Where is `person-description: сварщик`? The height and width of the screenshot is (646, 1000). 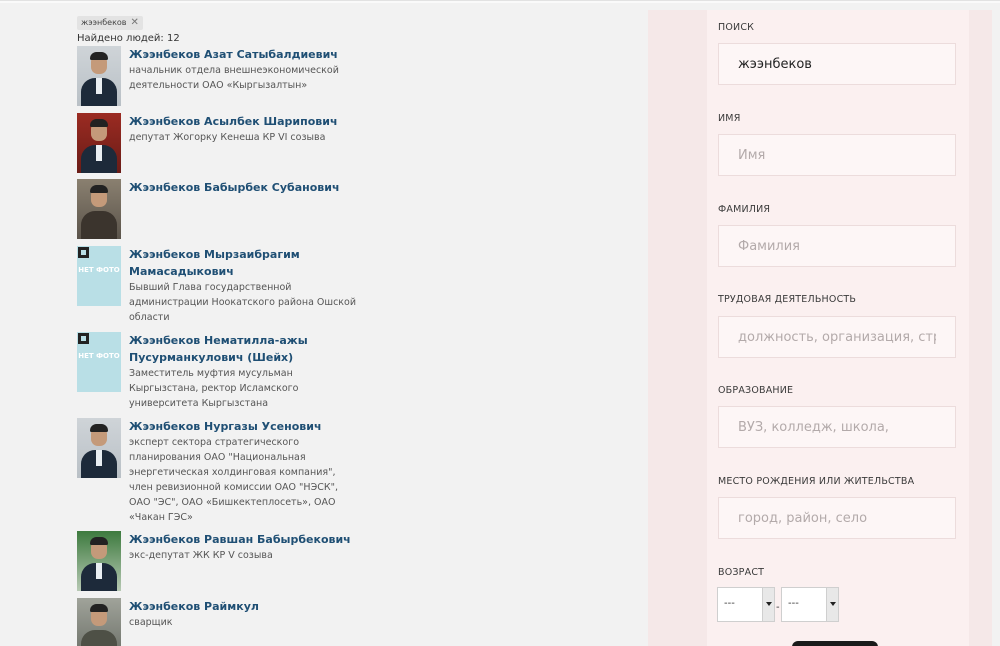
person-description: сварщик is located at coordinates (151, 622).